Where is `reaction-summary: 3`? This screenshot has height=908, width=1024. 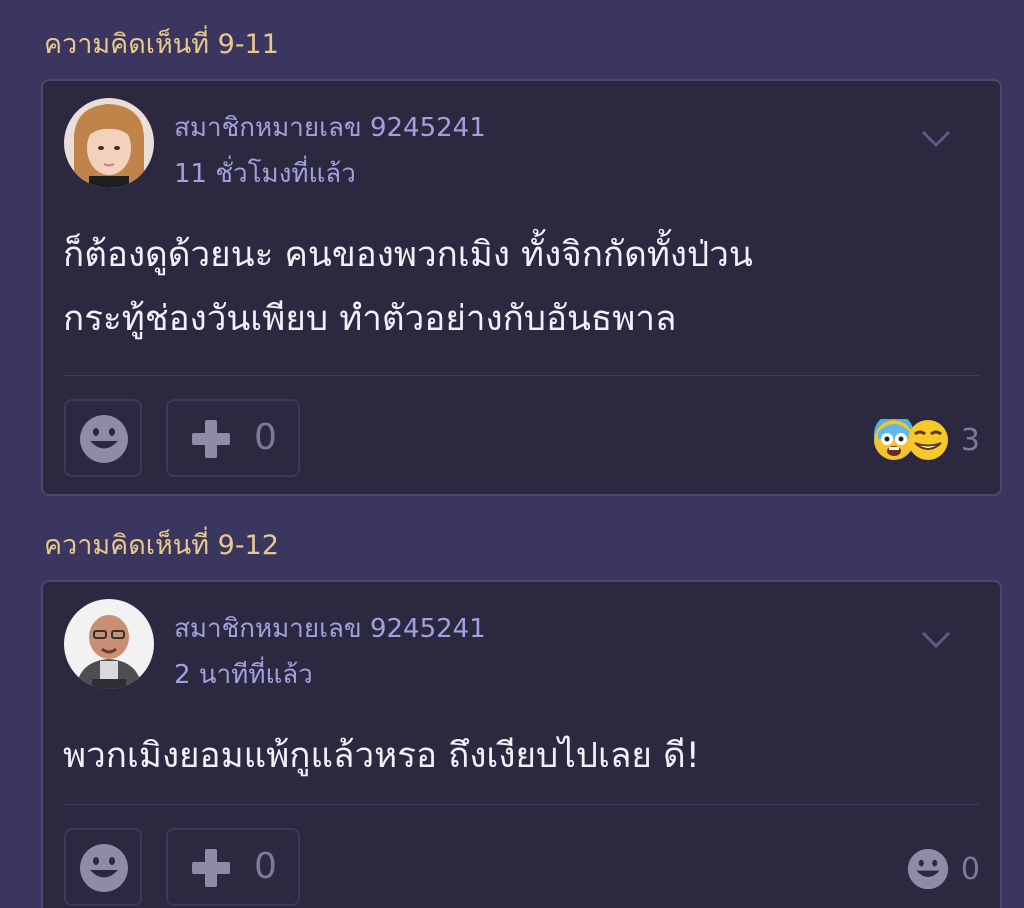
reaction-summary: 3 is located at coordinates (926, 440).